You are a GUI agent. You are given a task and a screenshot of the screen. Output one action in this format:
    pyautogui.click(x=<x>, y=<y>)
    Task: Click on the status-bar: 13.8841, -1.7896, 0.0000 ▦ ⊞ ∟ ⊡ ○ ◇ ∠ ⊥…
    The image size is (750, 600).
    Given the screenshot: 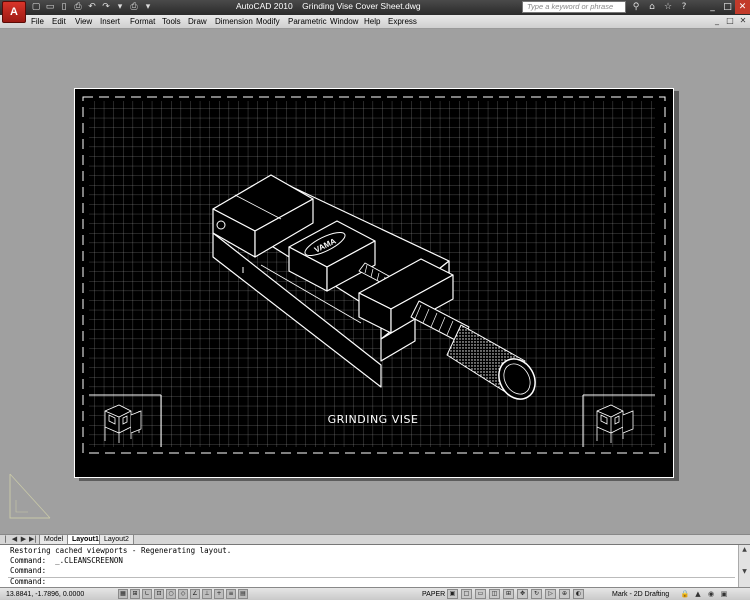 What is the action you would take?
    pyautogui.click(x=375, y=593)
    